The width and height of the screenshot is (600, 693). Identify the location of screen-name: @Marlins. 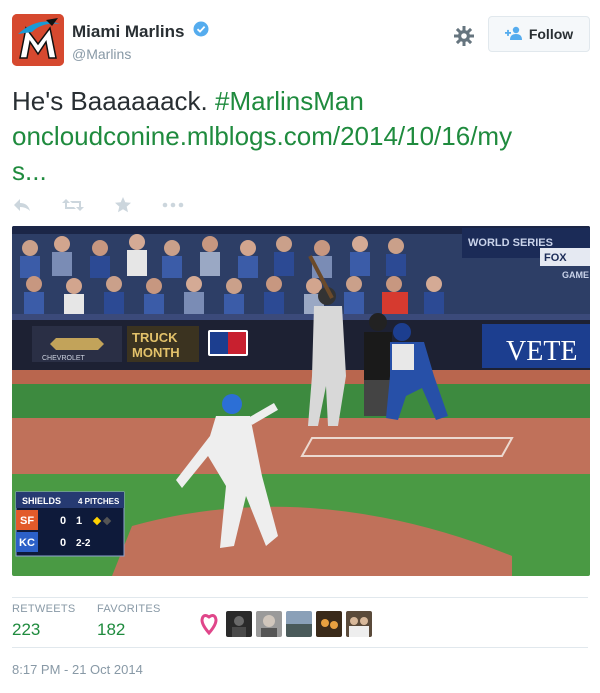
(140, 54).